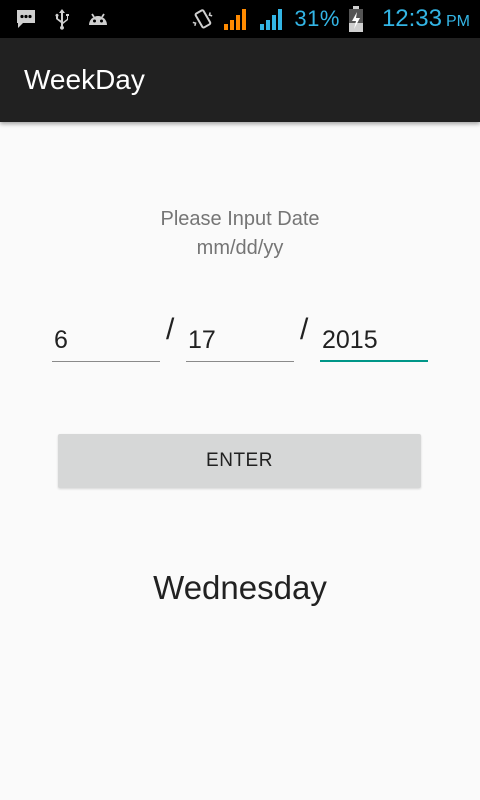 Image resolution: width=480 pixels, height=800 pixels. What do you see at coordinates (317, 18) in the screenshot?
I see `battery-percent: 31%` at bounding box center [317, 18].